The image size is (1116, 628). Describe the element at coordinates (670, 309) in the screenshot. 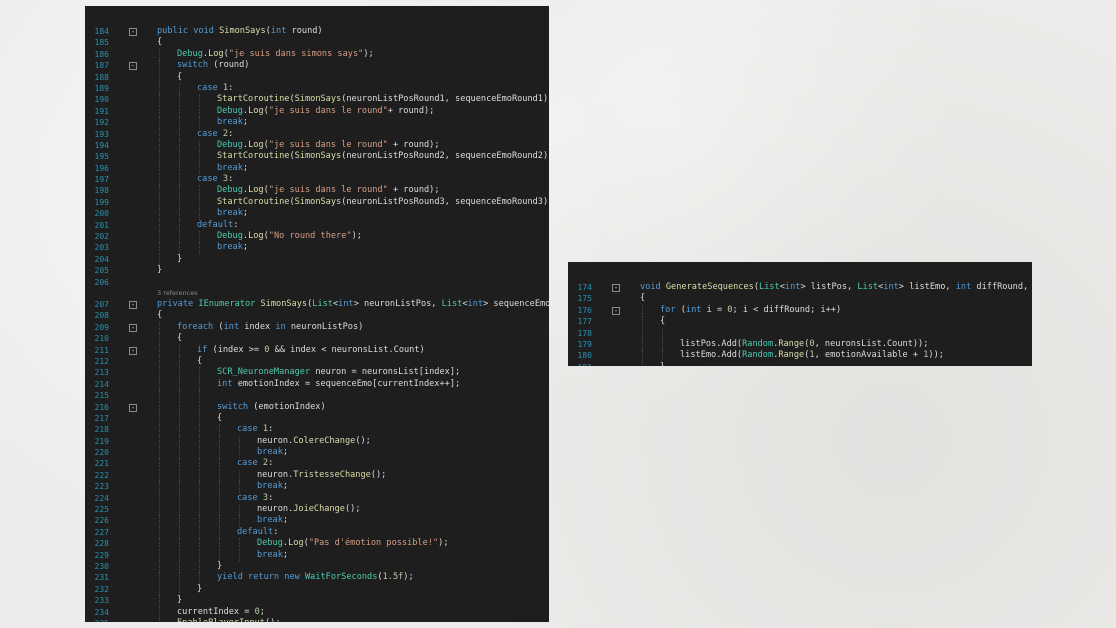

I see `token: for` at that location.